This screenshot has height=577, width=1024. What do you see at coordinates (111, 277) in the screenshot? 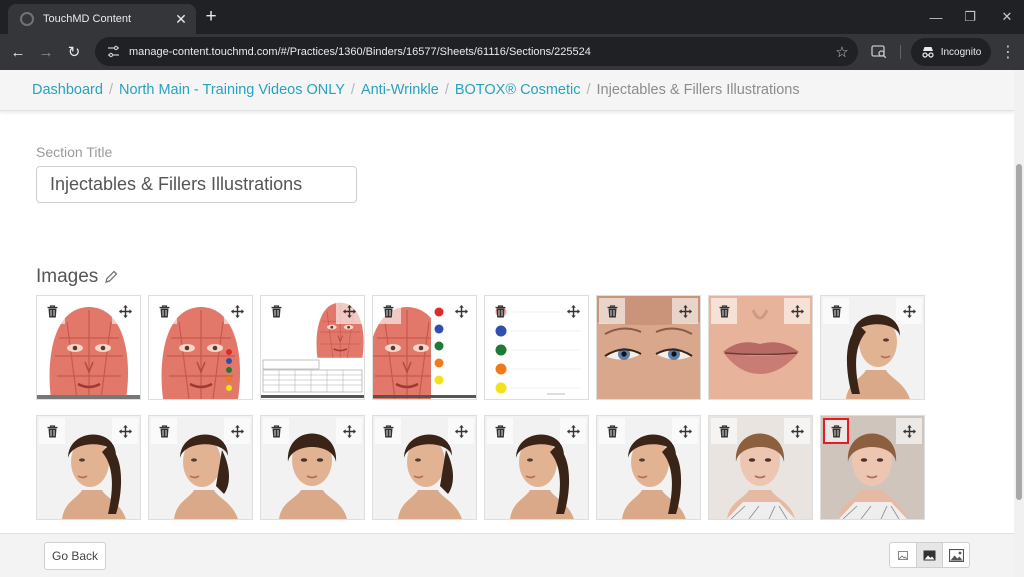
I see `edit-pencil-icon` at bounding box center [111, 277].